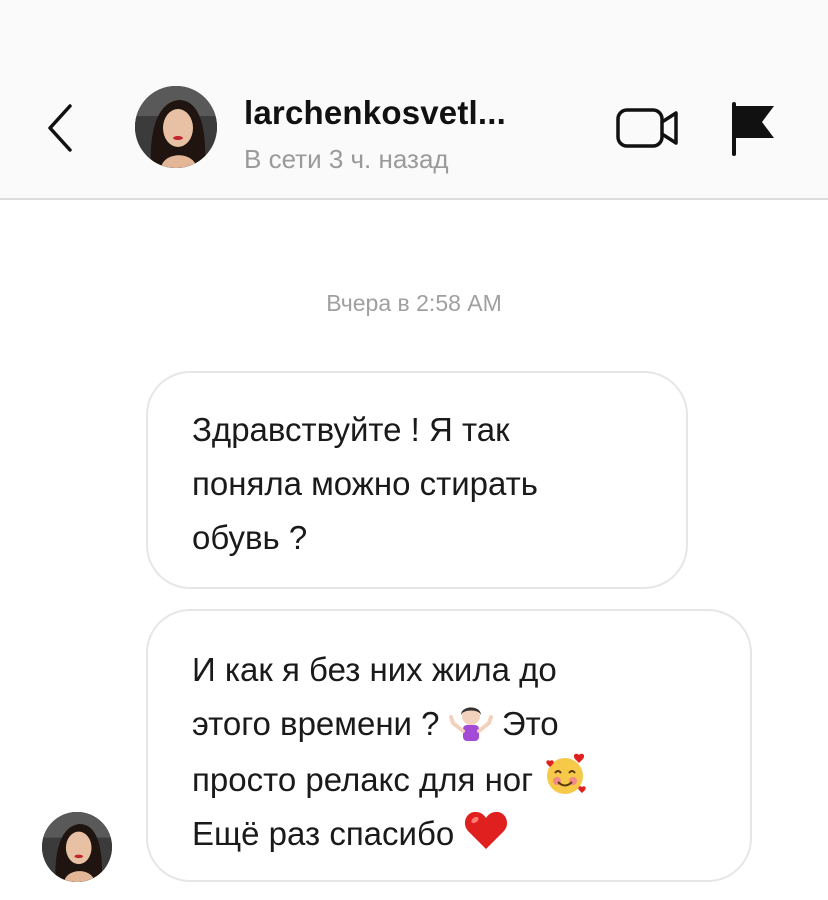 This screenshot has height=900, width=828. Describe the element at coordinates (363, 779) in the screenshot. I see `message-text: просто релакс для ног` at that location.